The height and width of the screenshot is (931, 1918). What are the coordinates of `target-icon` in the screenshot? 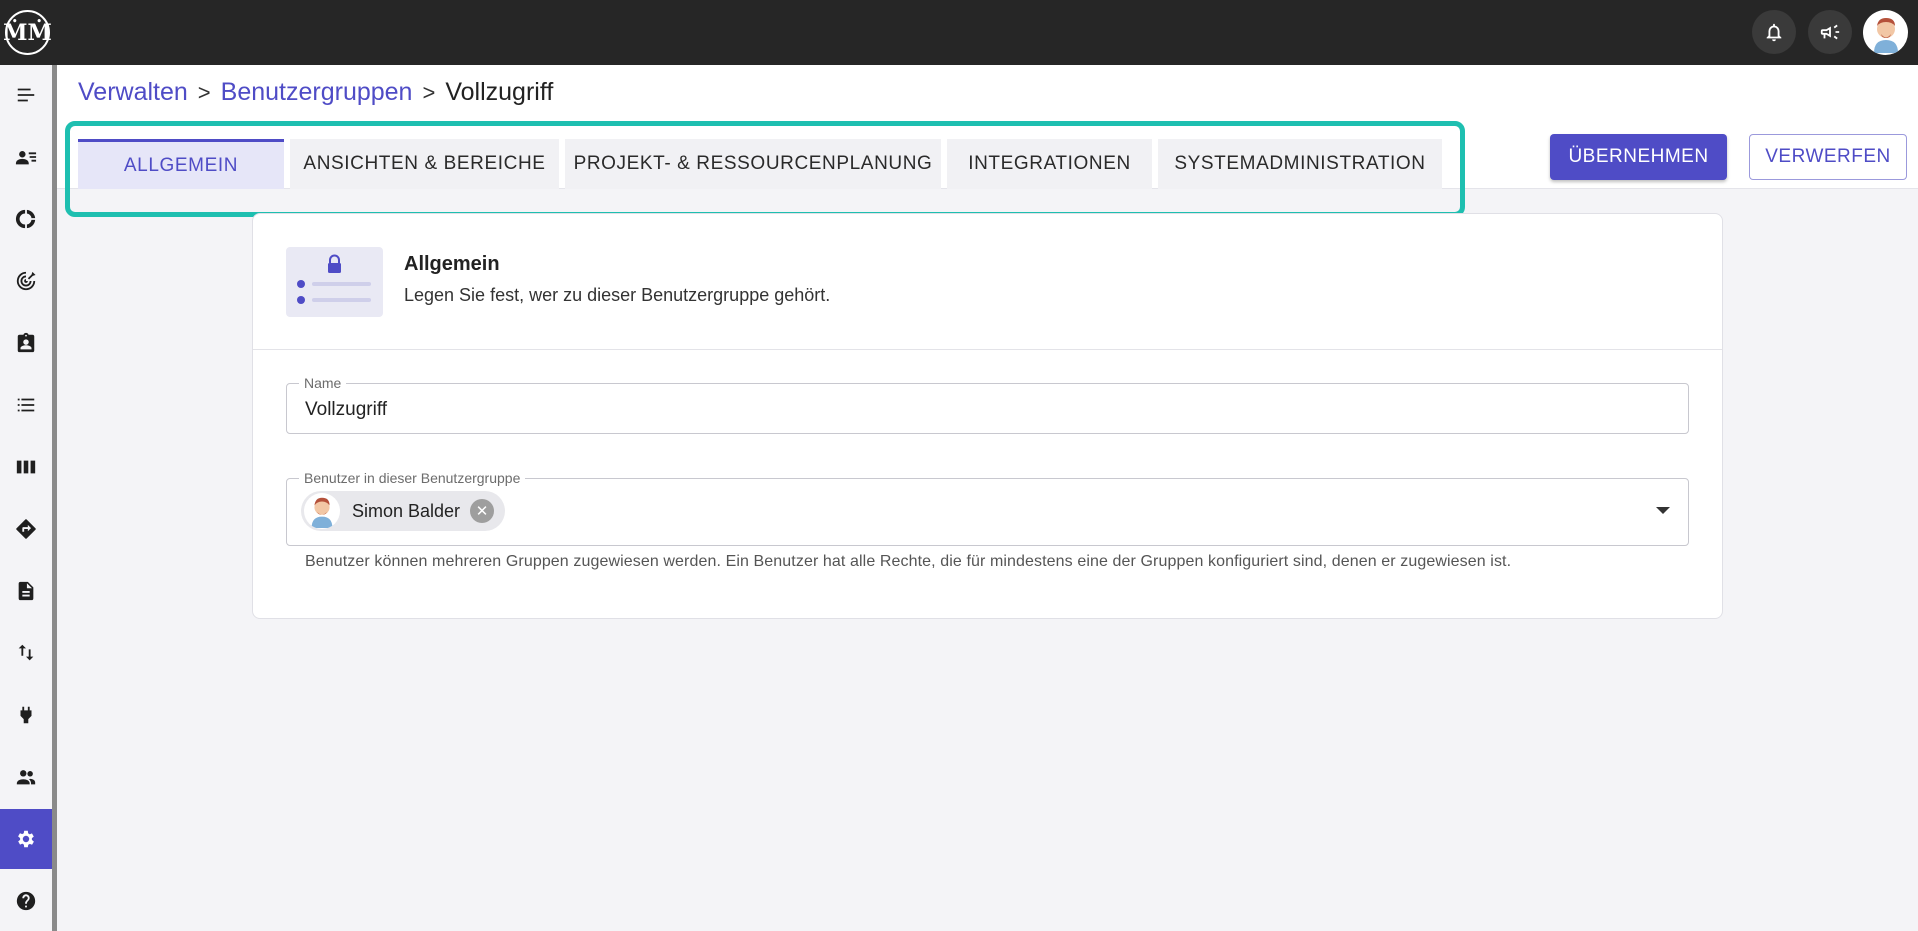 It's located at (26, 281).